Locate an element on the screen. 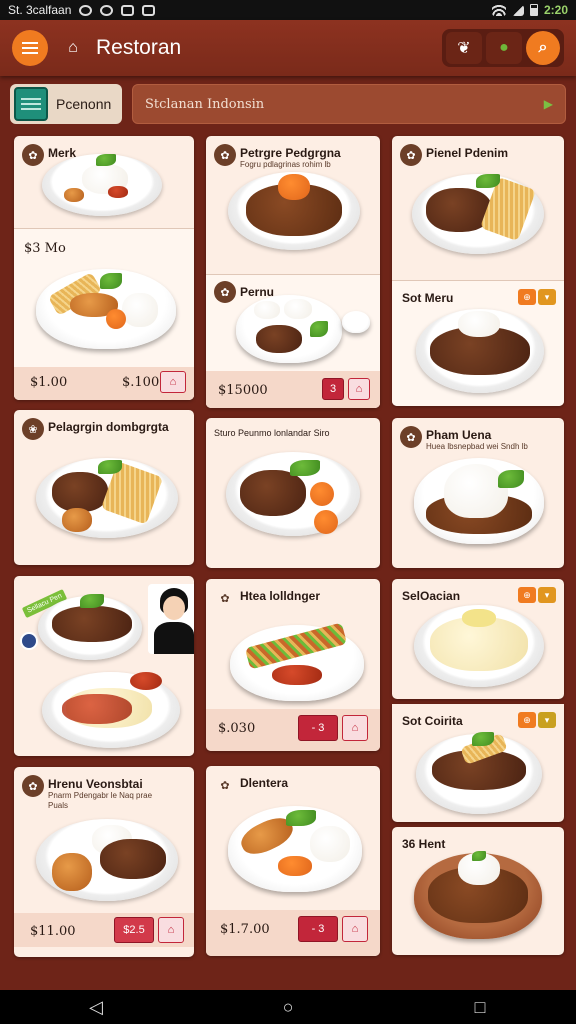  avatar is located at coordinates (171, 619).